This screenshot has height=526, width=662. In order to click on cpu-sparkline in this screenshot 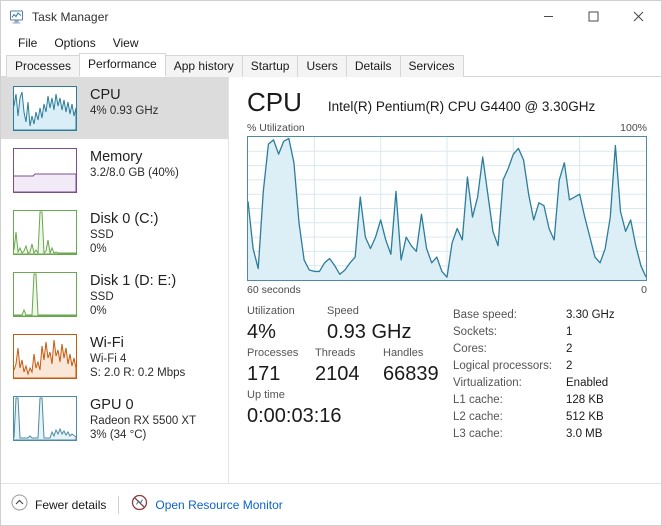, I will do `click(45, 108)`.